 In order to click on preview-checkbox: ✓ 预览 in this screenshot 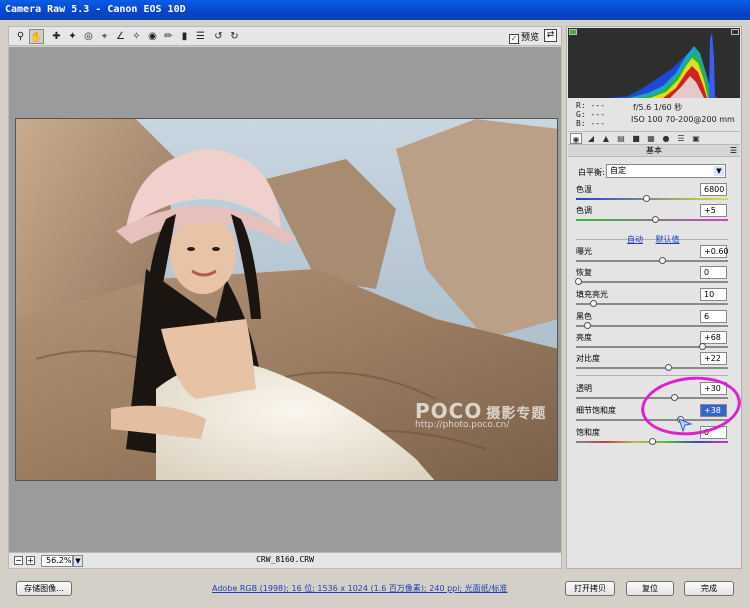, I will do `click(524, 37)`.